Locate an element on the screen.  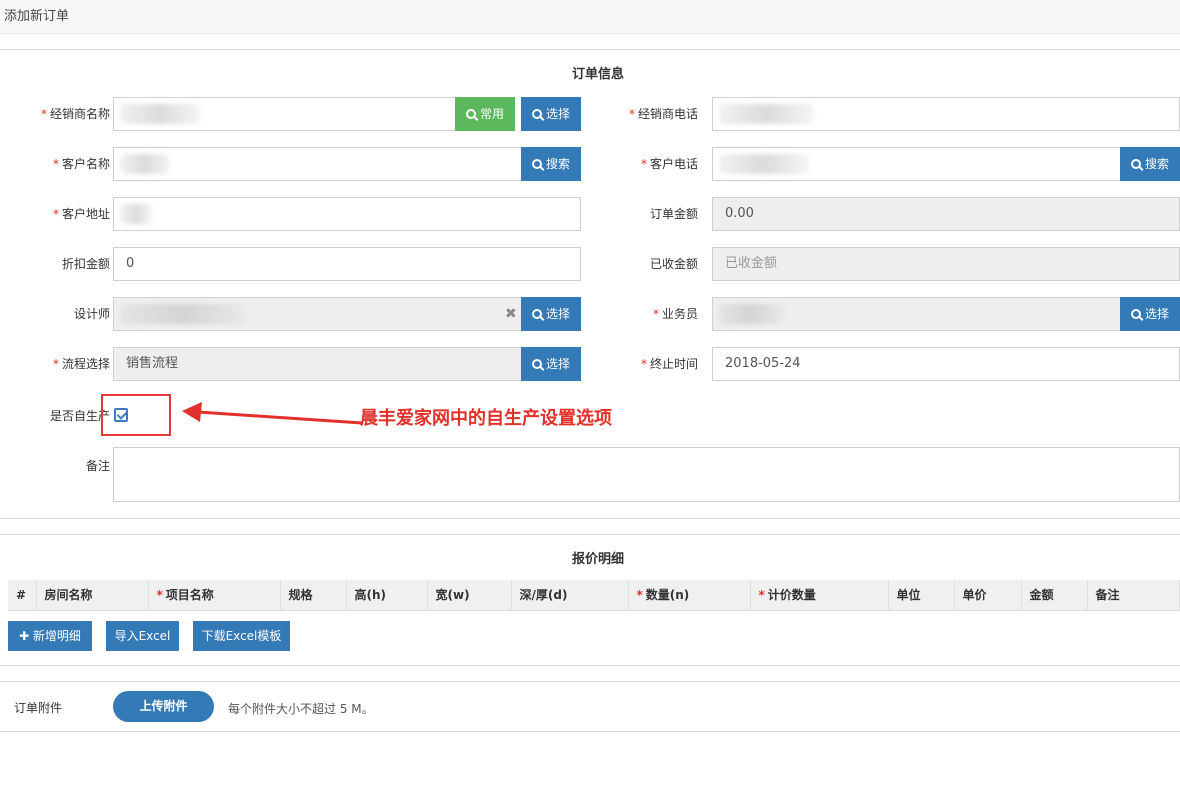
discount-amount-label: 折扣金额 is located at coordinates (85, 264).